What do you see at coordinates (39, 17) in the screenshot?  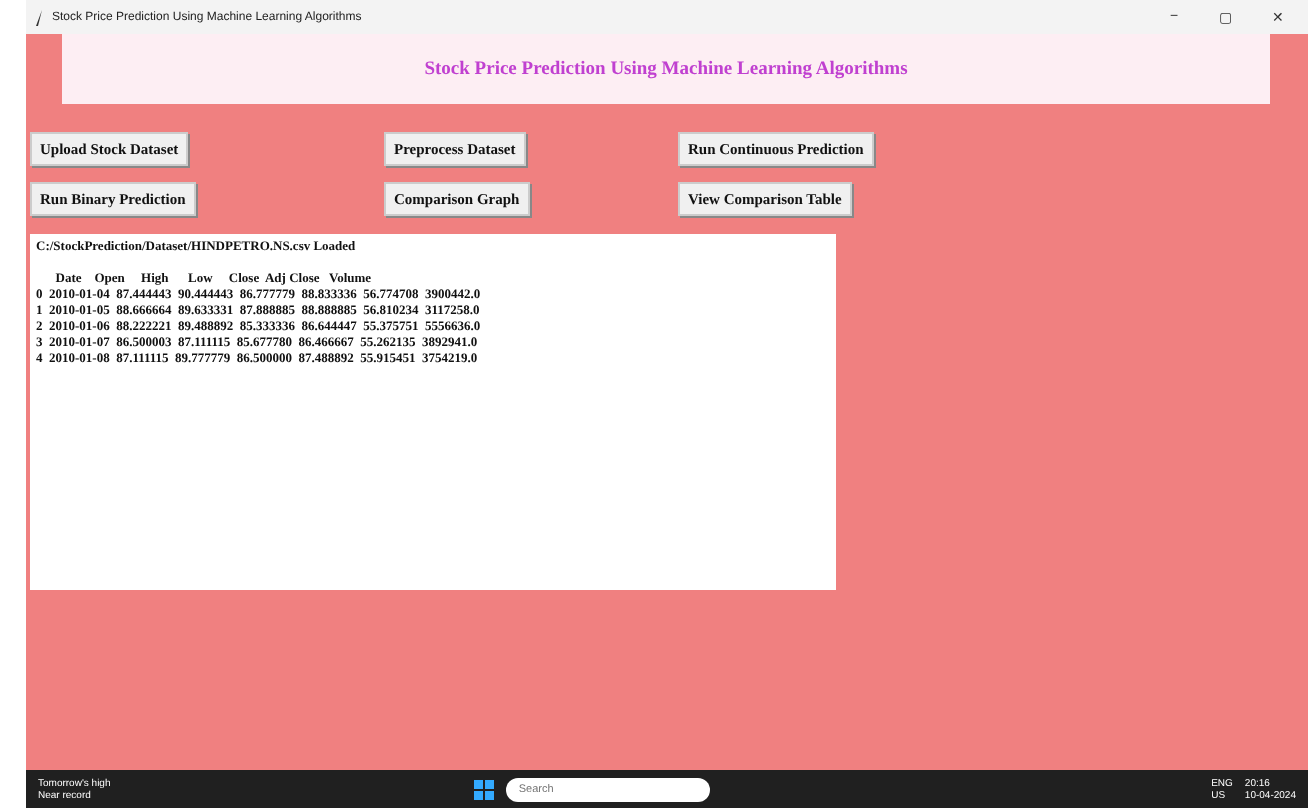 I see `feather-icon` at bounding box center [39, 17].